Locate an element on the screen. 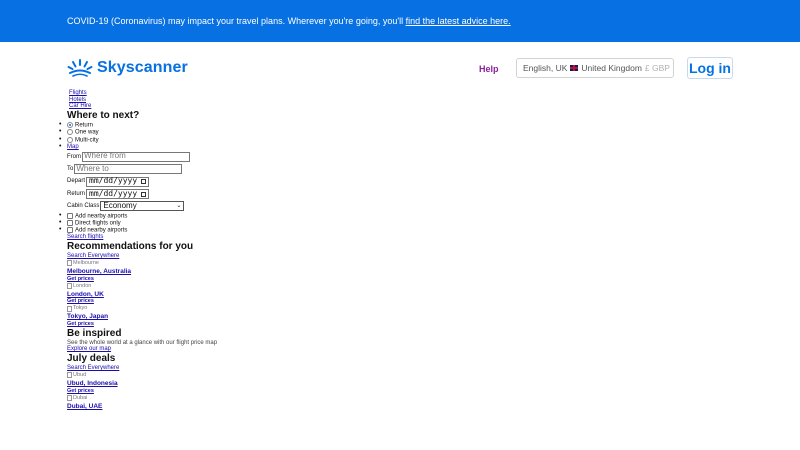  image-alt: London is located at coordinates (82, 285).